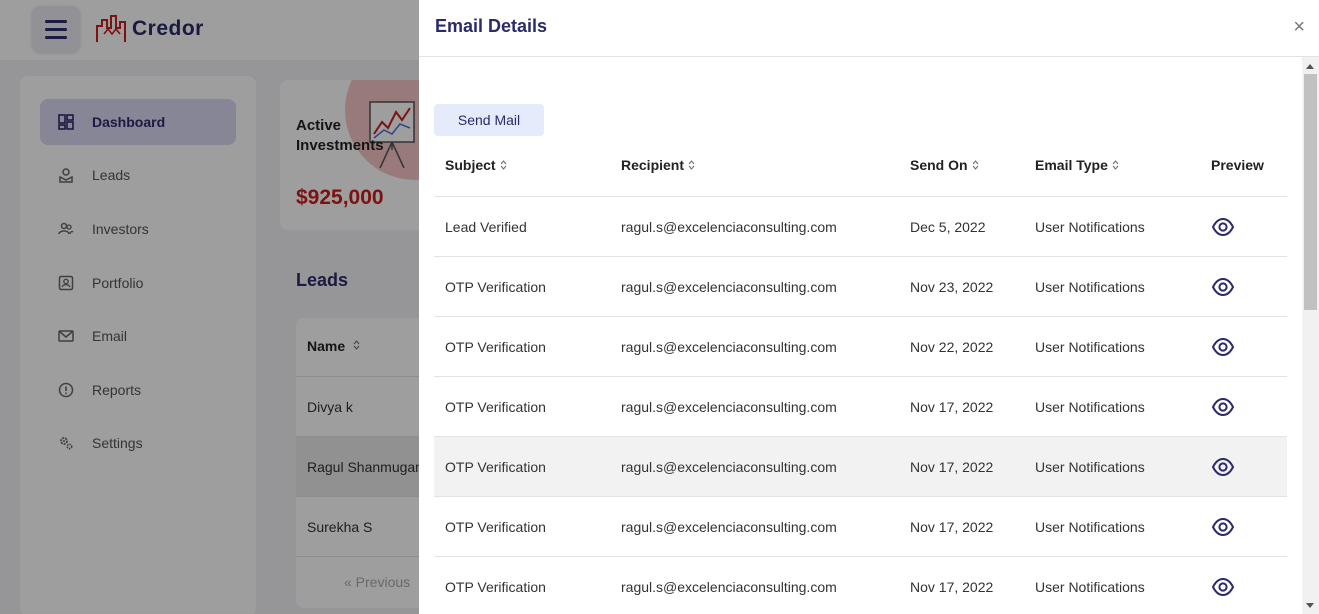  What do you see at coordinates (489, 120) in the screenshot?
I see `send-mail-button: Send Mail` at bounding box center [489, 120].